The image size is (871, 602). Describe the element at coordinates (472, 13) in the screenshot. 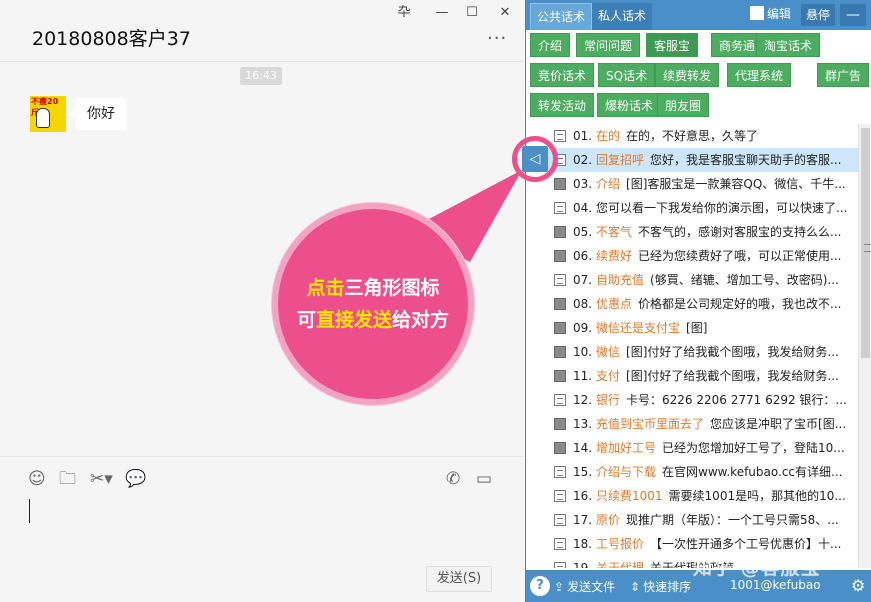

I see `maximize-button: ☐` at that location.